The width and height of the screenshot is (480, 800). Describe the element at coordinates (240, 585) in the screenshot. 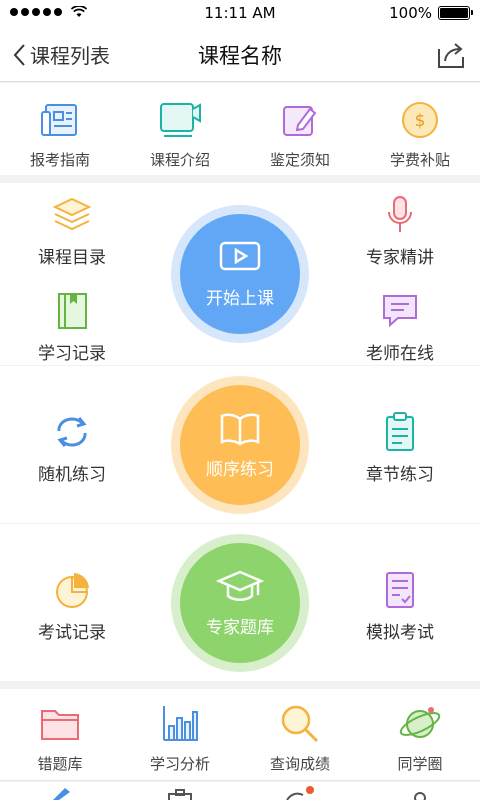

I see `graduation-cap-icon` at that location.